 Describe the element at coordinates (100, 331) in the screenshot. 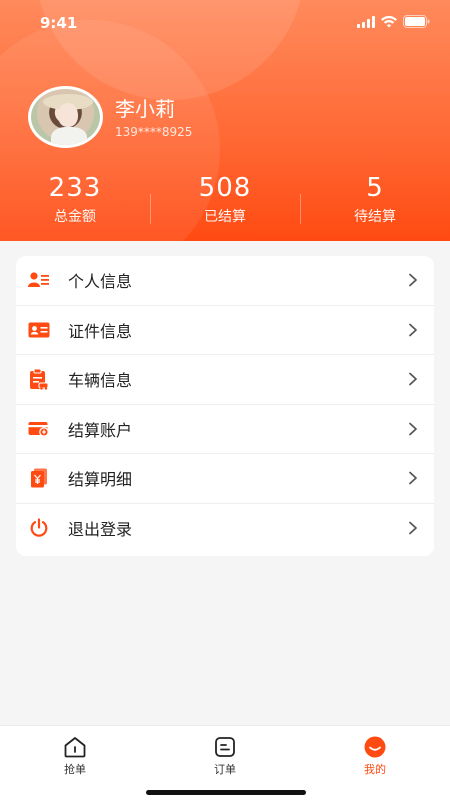

I see `menu-item-label: 证件信息` at that location.